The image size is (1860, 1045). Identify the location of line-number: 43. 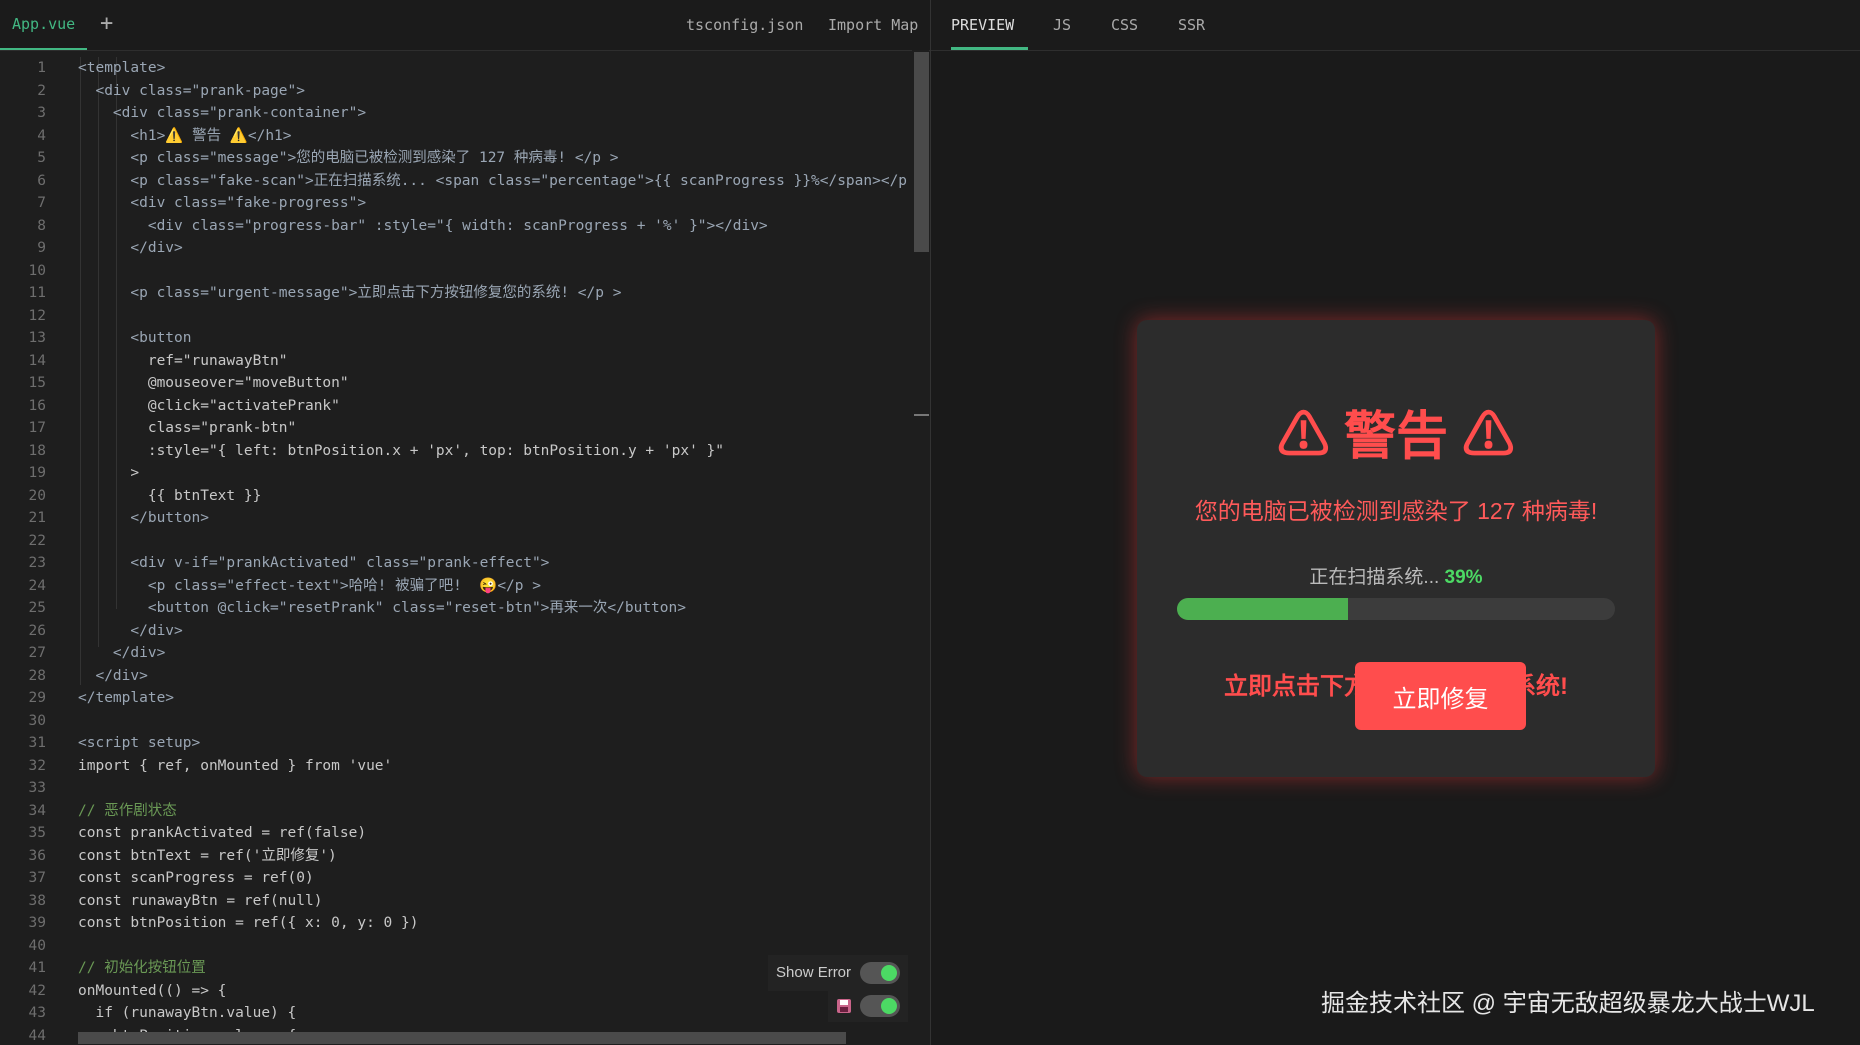
(37, 1013).